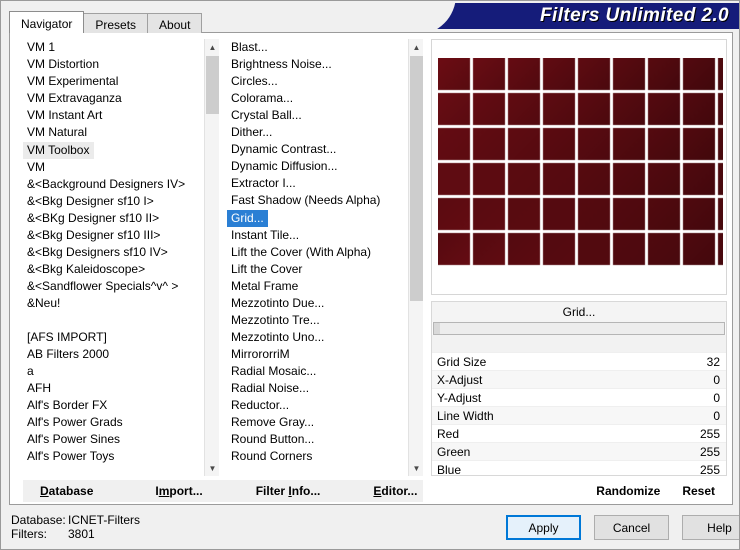  What do you see at coordinates (113, 201) in the screenshot?
I see `list-item: &<Bkg Designer sf10 I>` at bounding box center [113, 201].